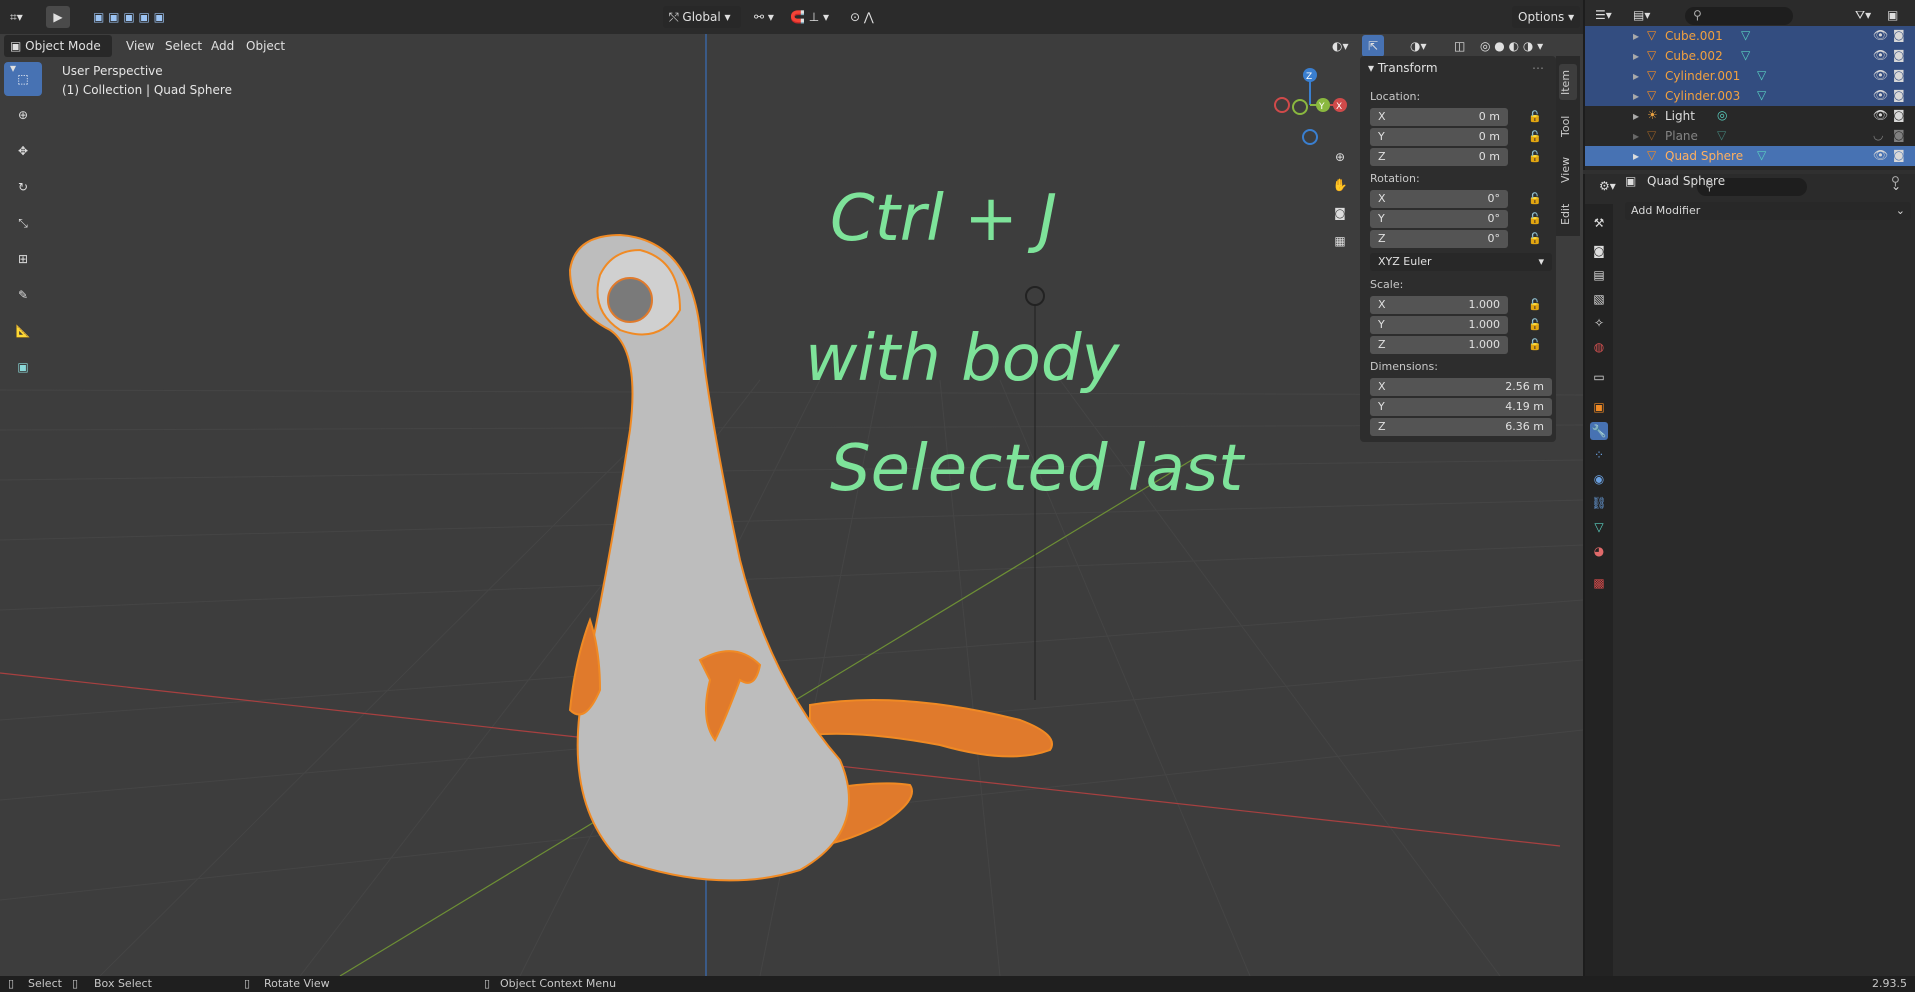  I want to click on snap-icon: 🧲 ⊥ ▾, so click(809, 17).